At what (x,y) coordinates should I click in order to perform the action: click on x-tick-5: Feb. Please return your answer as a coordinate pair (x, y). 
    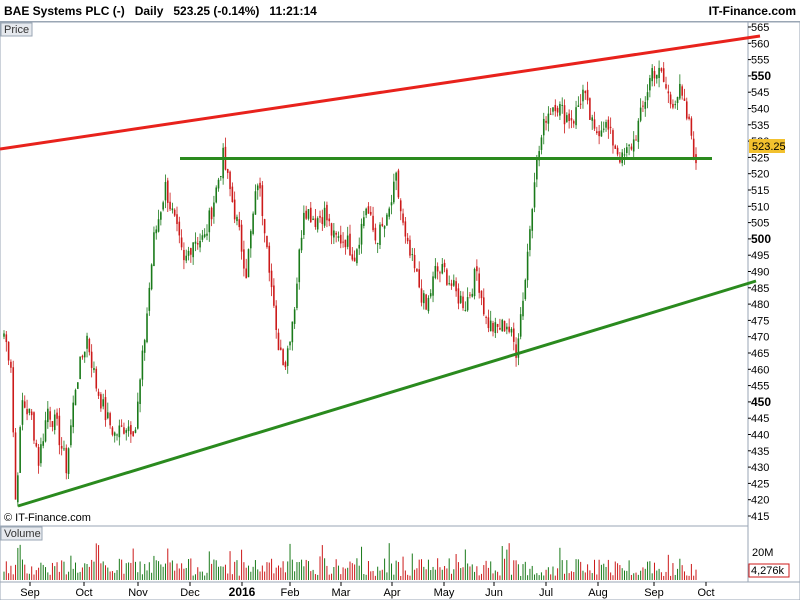
    Looking at the image, I should click on (290, 593).